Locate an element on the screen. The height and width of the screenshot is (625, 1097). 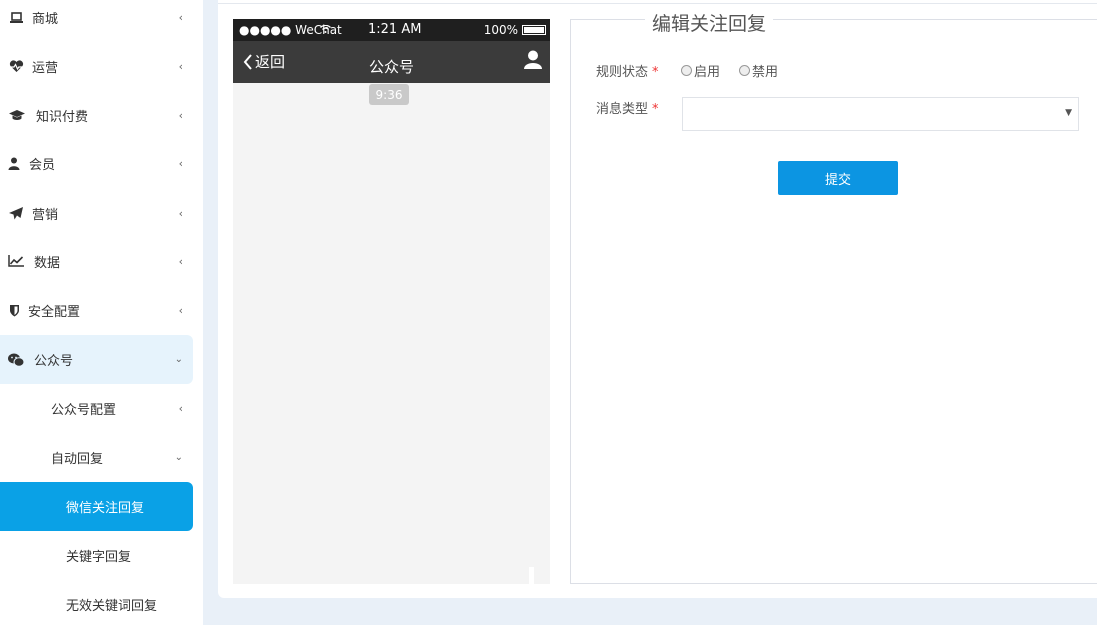
divider is located at coordinates (657, 2).